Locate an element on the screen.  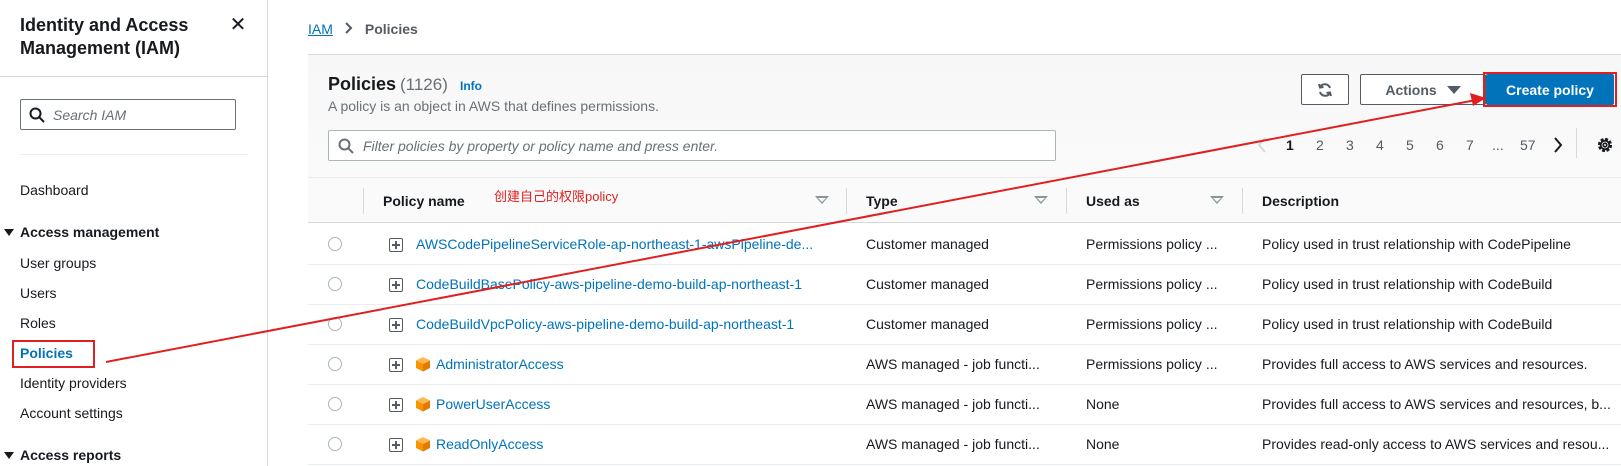
info-link: Info is located at coordinates (471, 86).